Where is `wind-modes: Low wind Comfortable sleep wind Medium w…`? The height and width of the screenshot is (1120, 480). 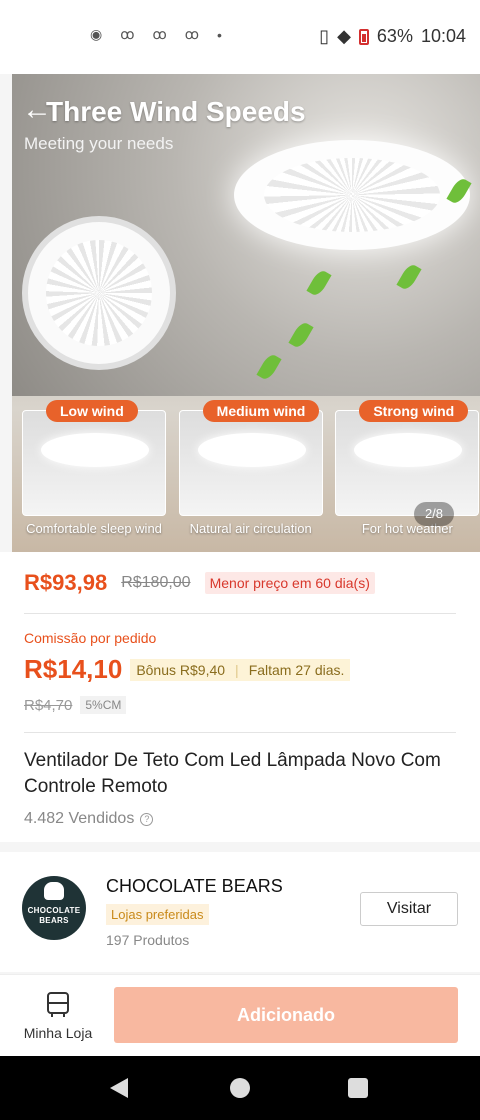 wind-modes: Low wind Comfortable sleep wind Medium w… is located at coordinates (246, 474).